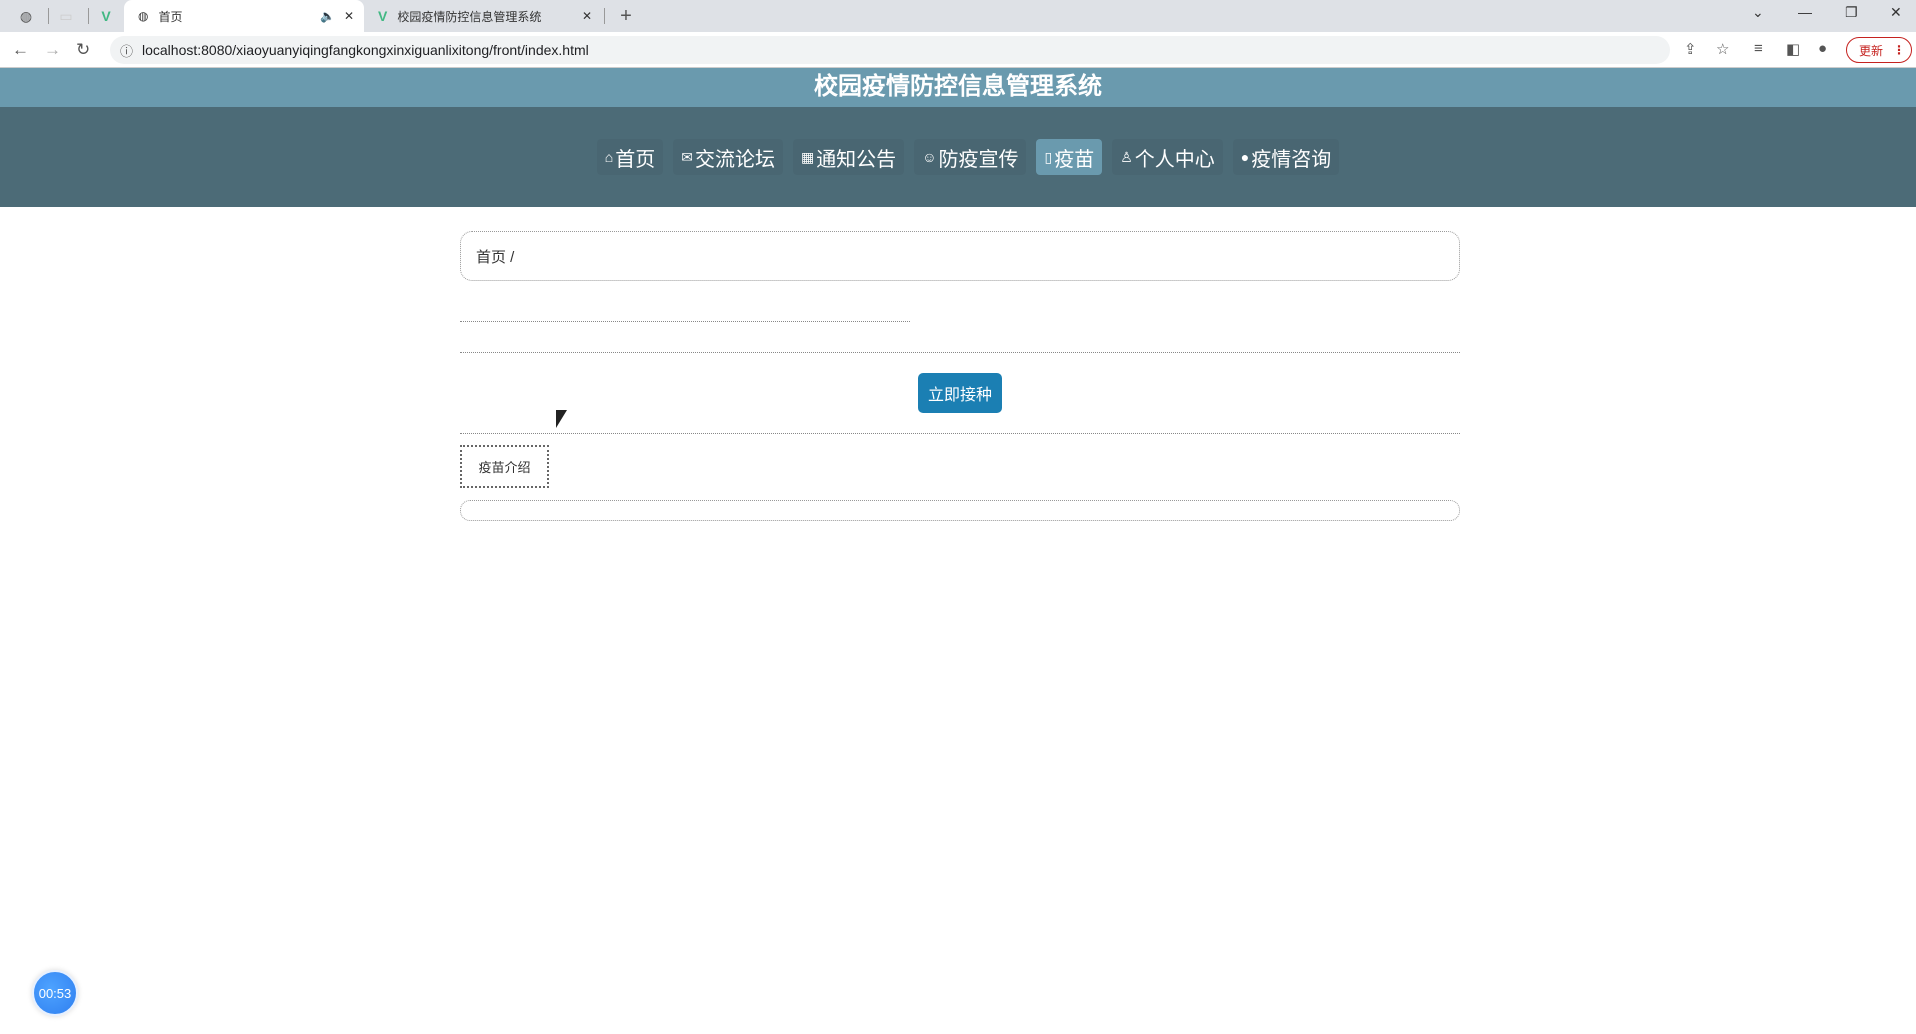 The height and width of the screenshot is (1034, 1916). I want to click on main-nav: ⌂ 首页 ✉ 交流论坛 ▦ 通知公告 ☺ 防疫宣传 ▯ 疫苗 ♙ 个人中心 ● 疫情咨询, so click(958, 157).